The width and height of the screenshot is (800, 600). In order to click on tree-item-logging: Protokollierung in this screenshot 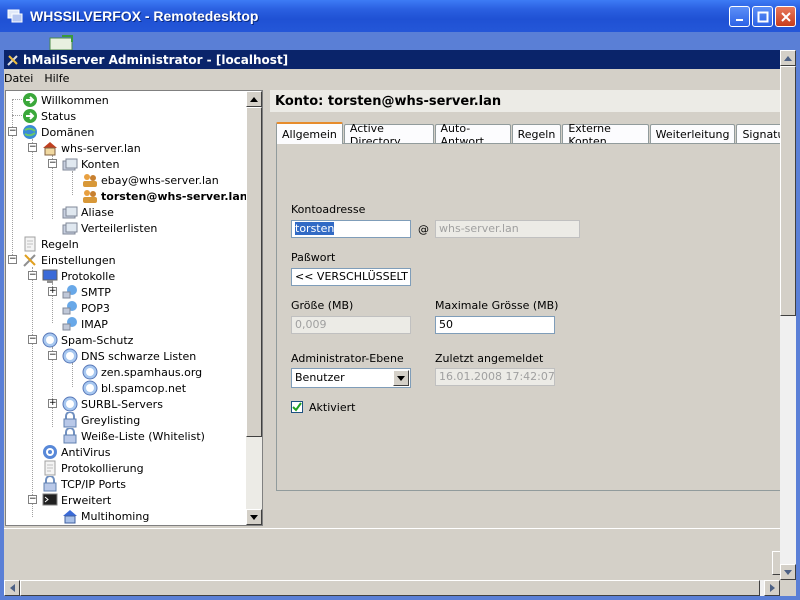, I will do `click(93, 468)`.